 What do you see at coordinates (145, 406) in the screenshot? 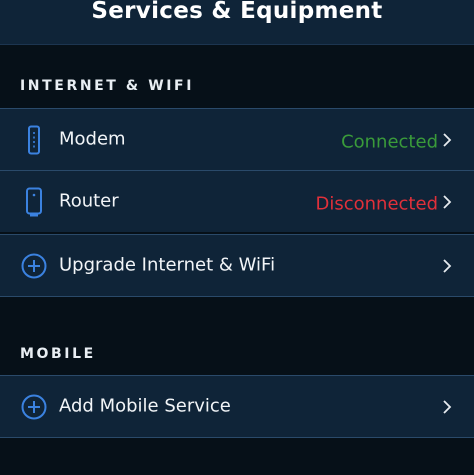
I see `add-mobile-service-label: Add Mobile Service` at bounding box center [145, 406].